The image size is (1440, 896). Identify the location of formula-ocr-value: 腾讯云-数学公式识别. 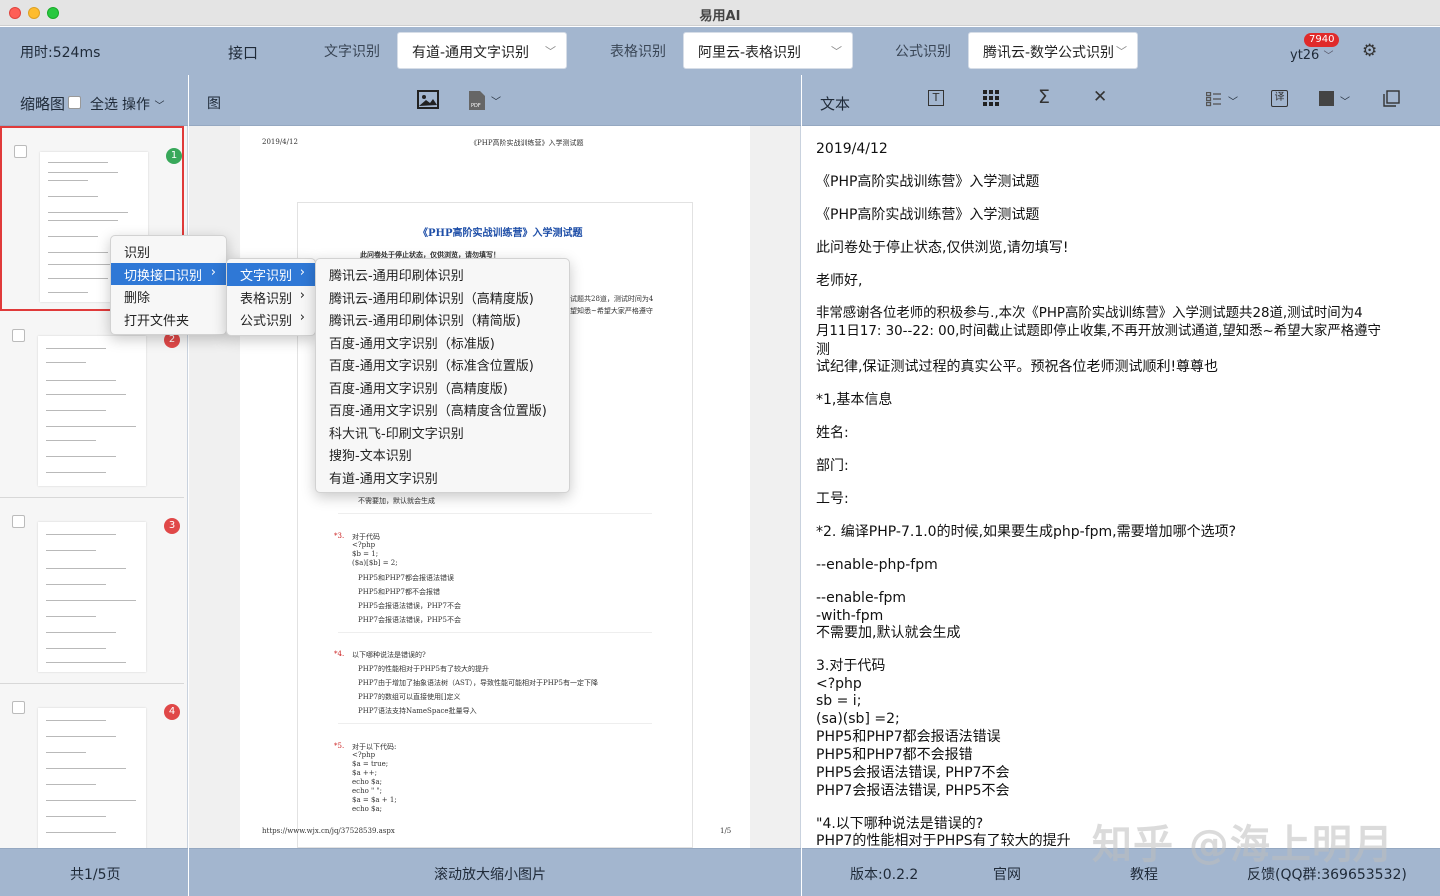
(1049, 53).